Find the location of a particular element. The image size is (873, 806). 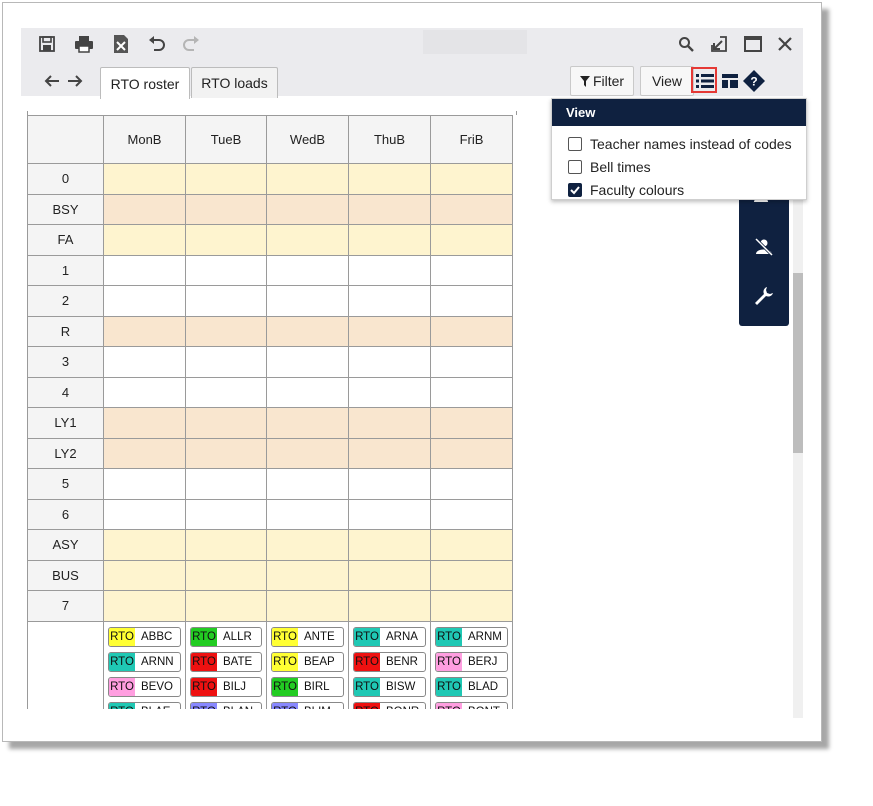

teacher-chip: RTO ARNA is located at coordinates (389, 636).